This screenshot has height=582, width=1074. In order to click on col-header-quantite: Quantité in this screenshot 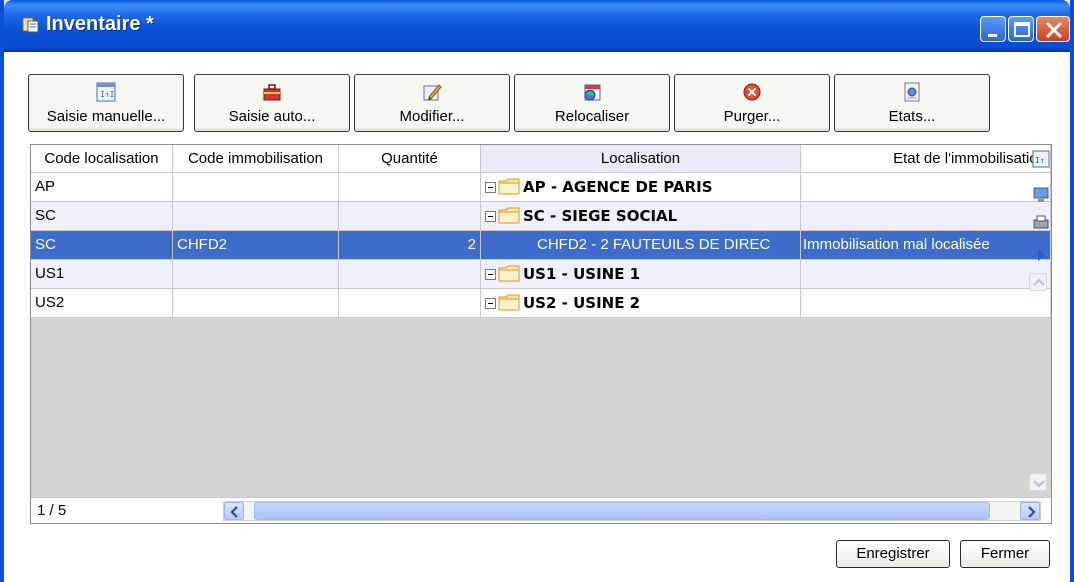, I will do `click(410, 159)`.